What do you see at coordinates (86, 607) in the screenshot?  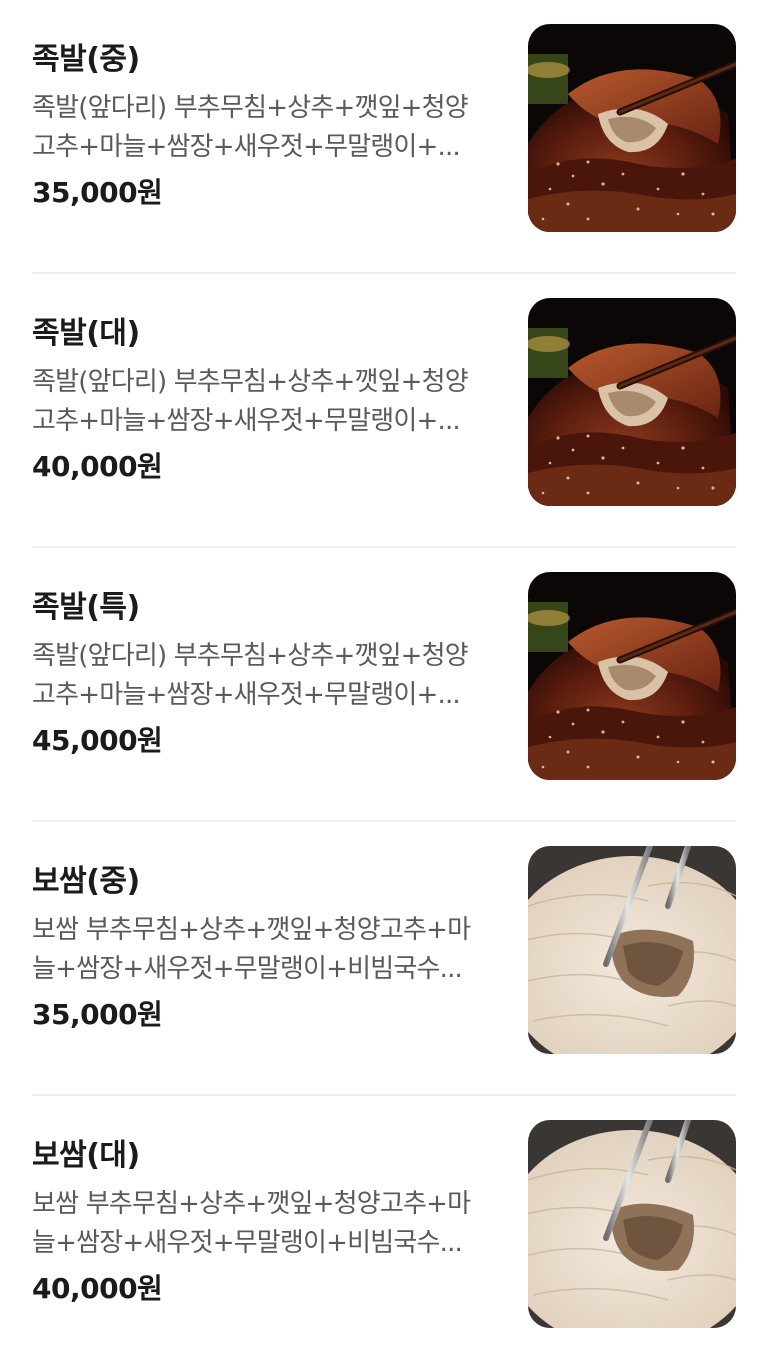 I see `menu-item-name: 족발(특)` at bounding box center [86, 607].